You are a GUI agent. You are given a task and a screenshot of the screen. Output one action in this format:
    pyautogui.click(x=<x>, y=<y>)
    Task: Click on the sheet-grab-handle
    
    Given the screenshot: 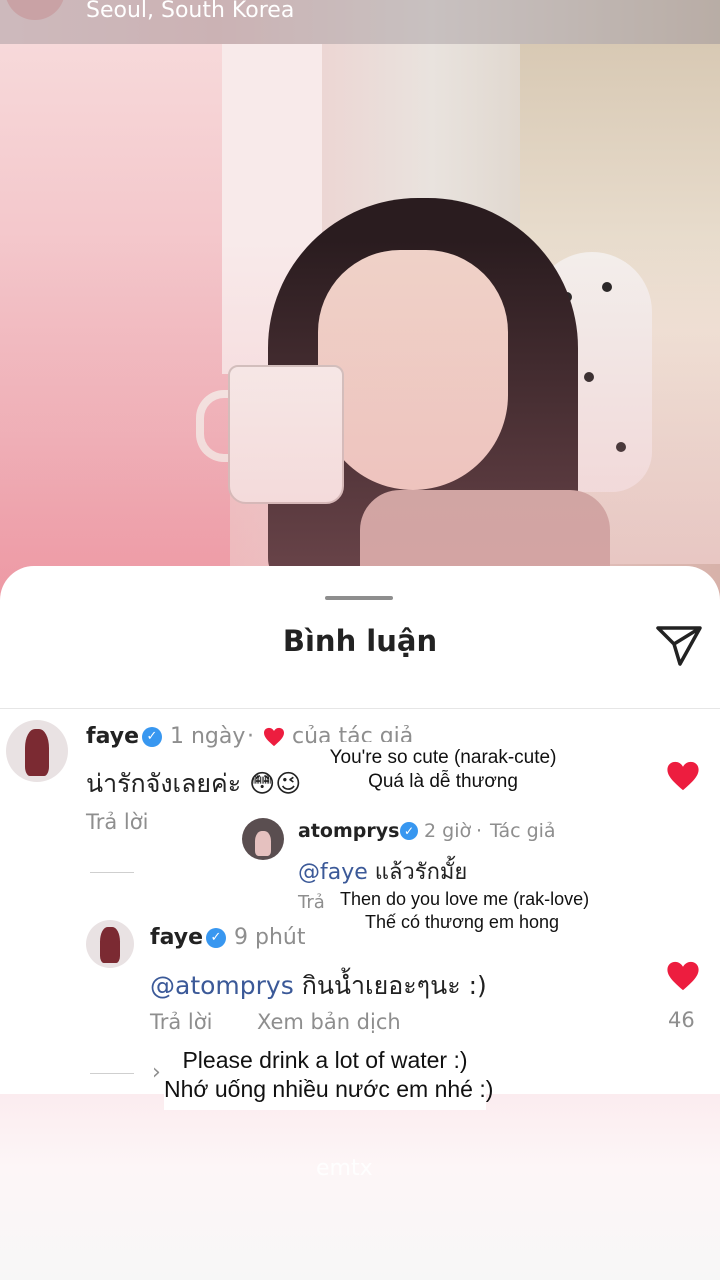 What is the action you would take?
    pyautogui.click(x=359, y=598)
    